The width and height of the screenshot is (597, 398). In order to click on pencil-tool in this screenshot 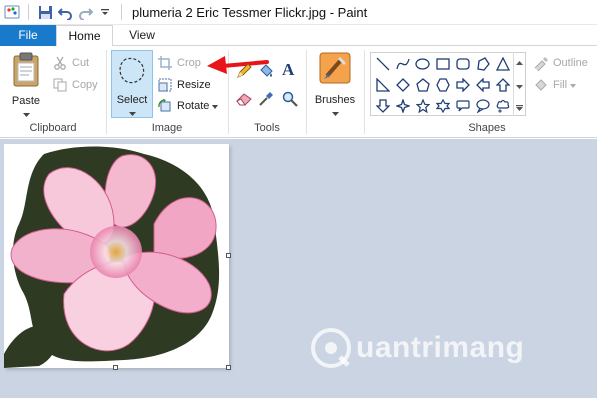, I will do `click(246, 71)`.